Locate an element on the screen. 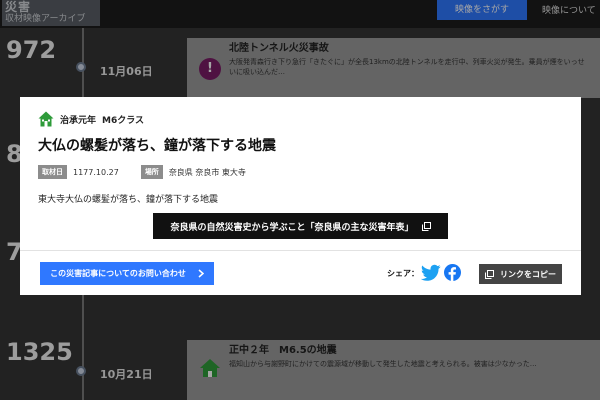  date-value: 1177.10.27 is located at coordinates (96, 172).